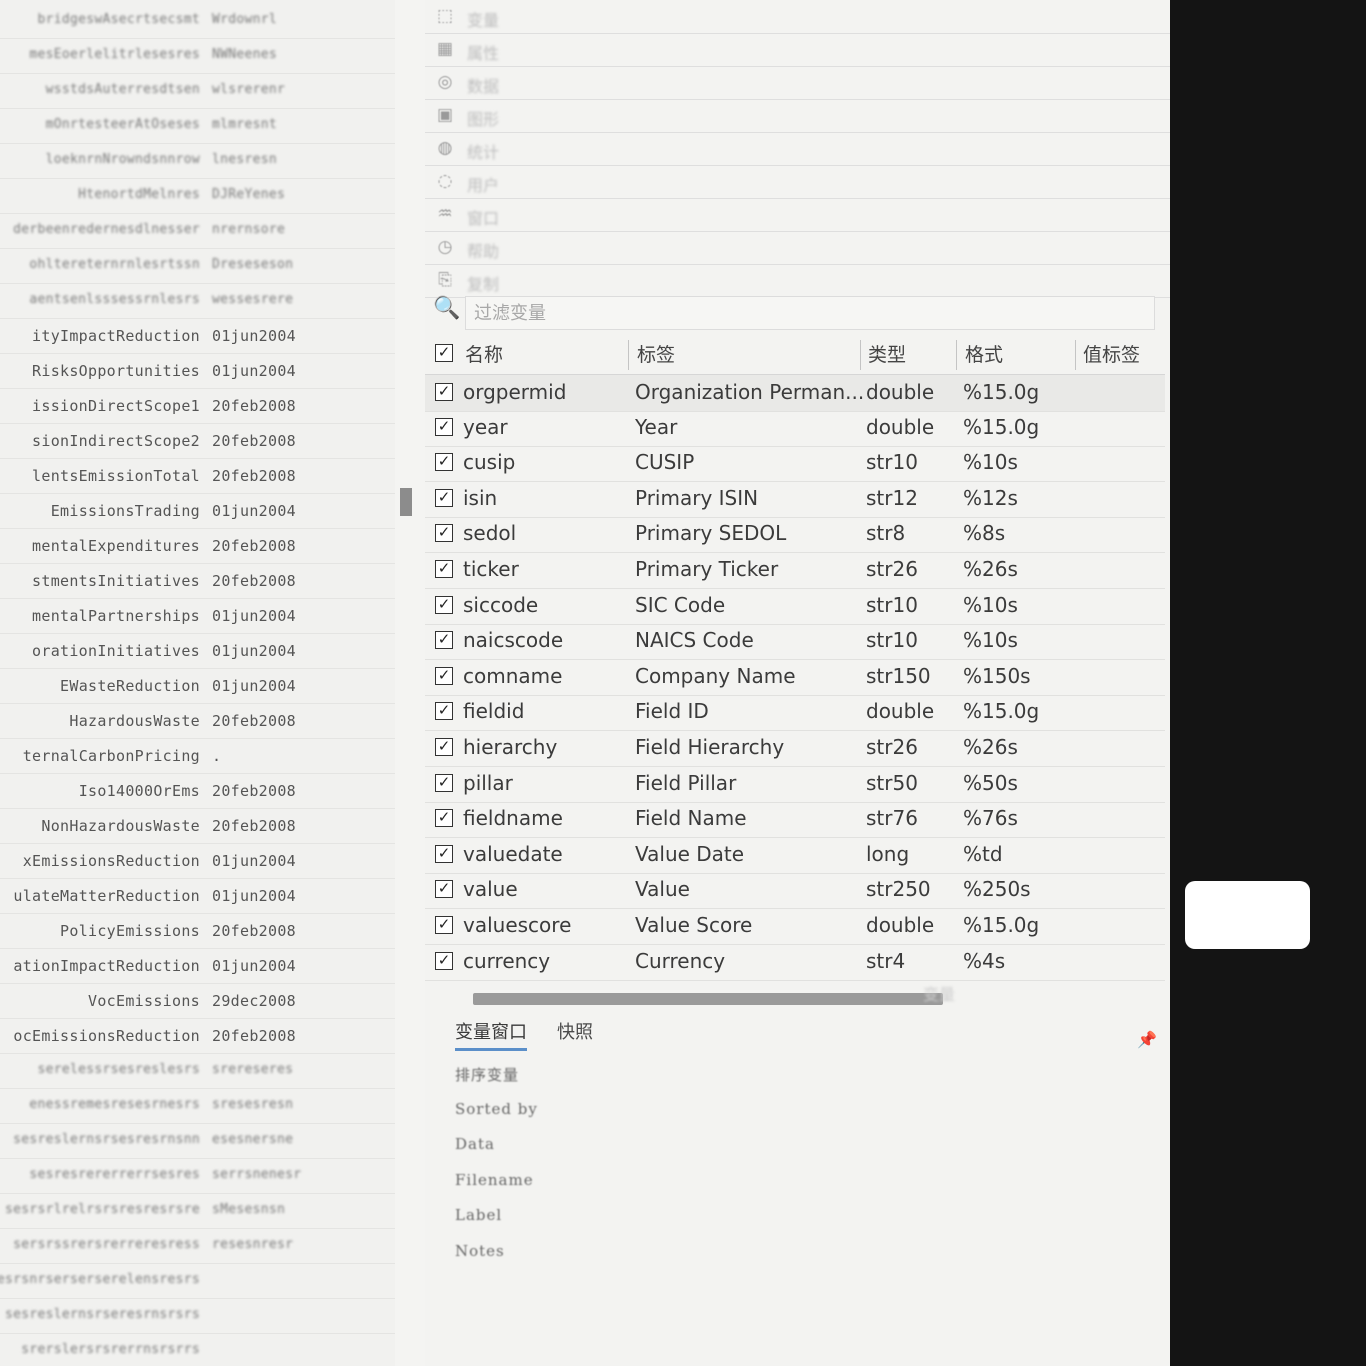 This screenshot has width=1366, height=1366. I want to click on data-row: EWasteReduction 01jun2004, so click(197, 686).